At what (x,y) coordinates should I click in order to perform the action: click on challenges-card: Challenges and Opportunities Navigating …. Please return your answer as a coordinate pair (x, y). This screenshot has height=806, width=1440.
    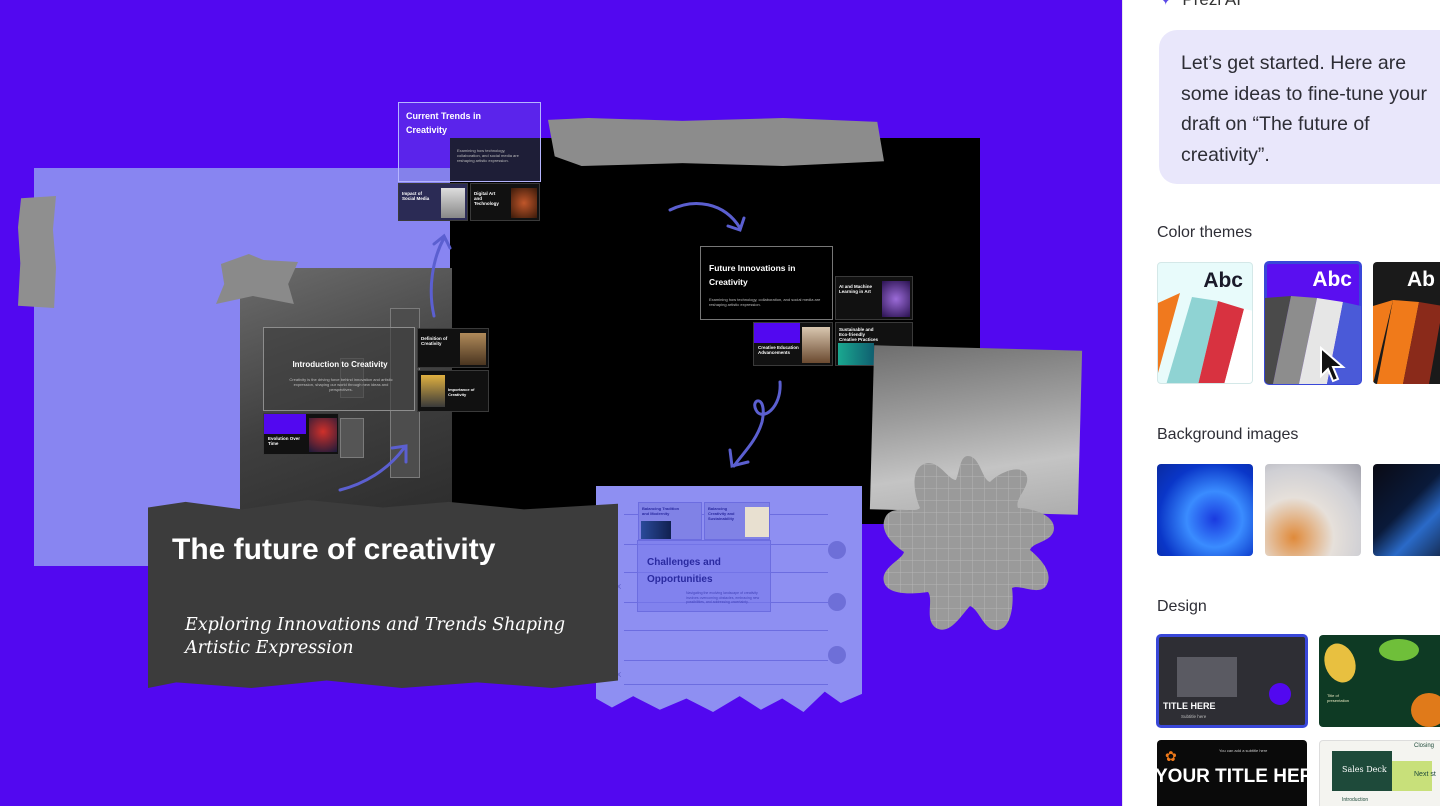
    Looking at the image, I should click on (704, 576).